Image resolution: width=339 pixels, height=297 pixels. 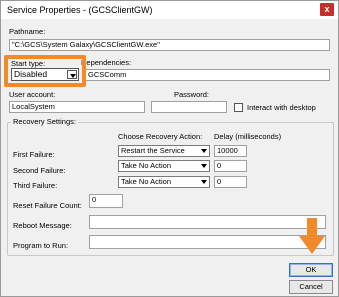 I want to click on first-failure-action-value: Restart the Service, so click(x=153, y=150).